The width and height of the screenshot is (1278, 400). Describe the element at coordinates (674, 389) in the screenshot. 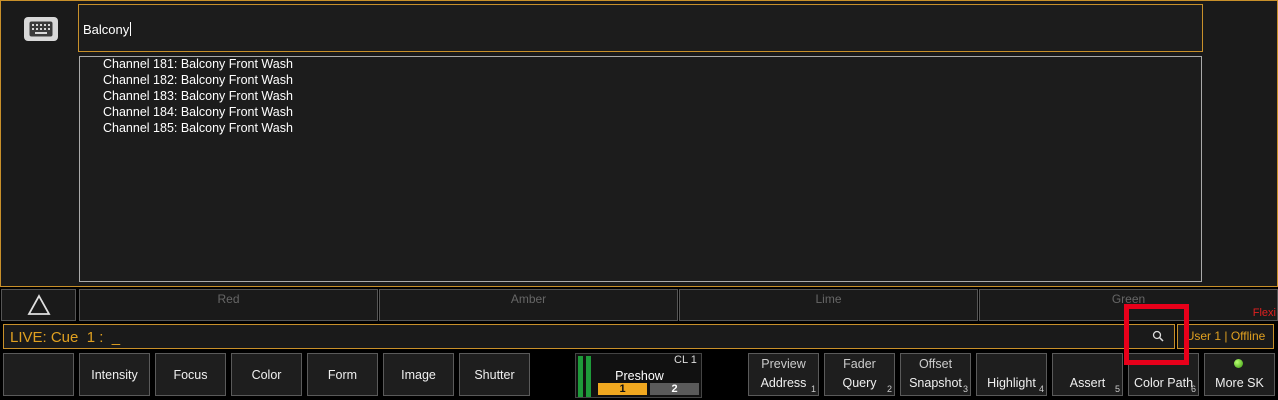

I see `cue-slot: 2` at that location.